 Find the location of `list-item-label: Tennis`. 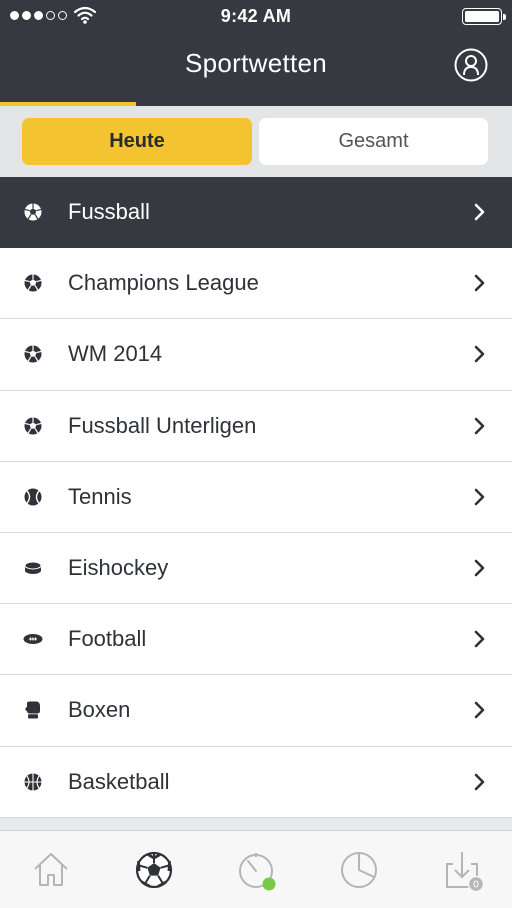

list-item-label: Tennis is located at coordinates (100, 496).